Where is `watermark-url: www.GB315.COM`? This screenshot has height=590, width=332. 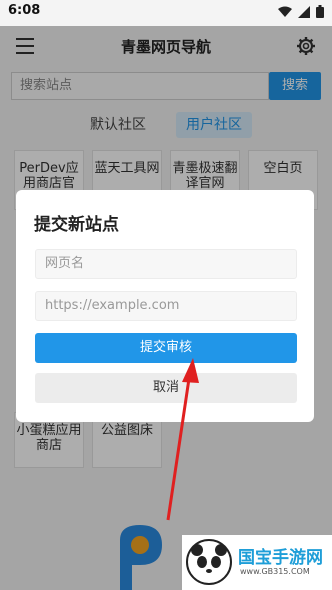 watermark-url: www.GB315.COM is located at coordinates (275, 571).